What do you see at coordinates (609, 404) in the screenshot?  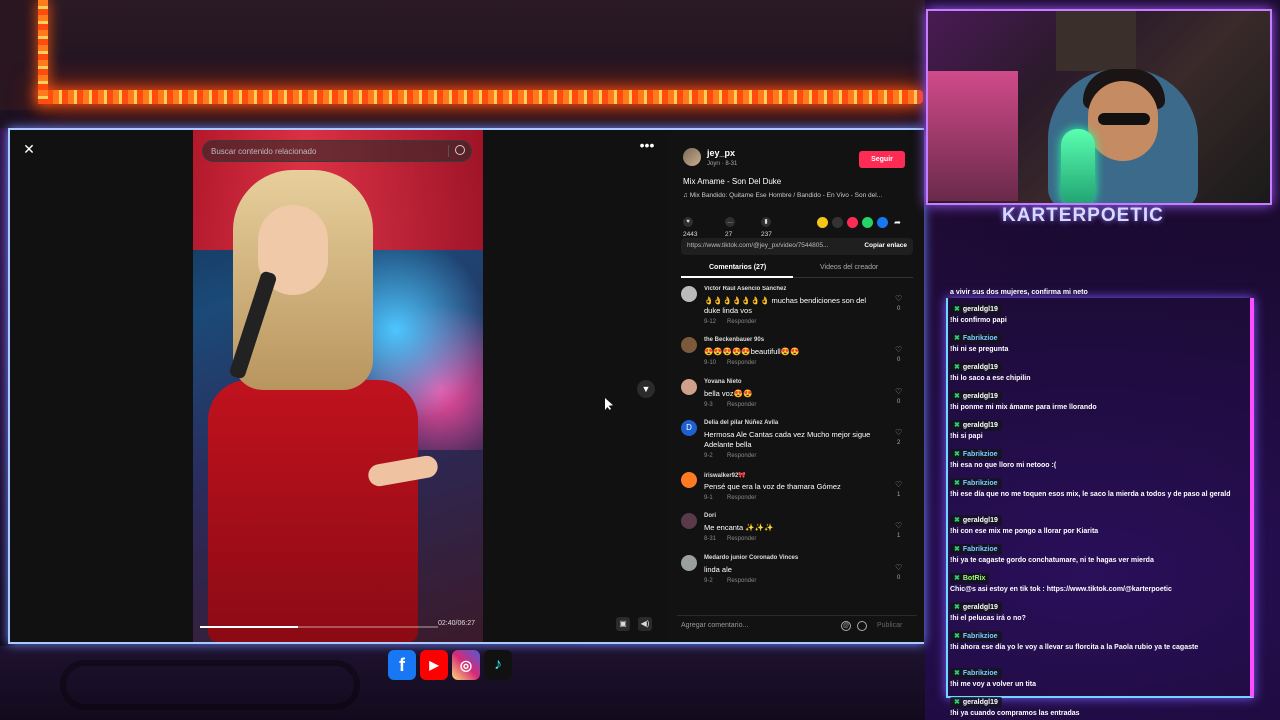 I see `mouse-cursor-icon` at bounding box center [609, 404].